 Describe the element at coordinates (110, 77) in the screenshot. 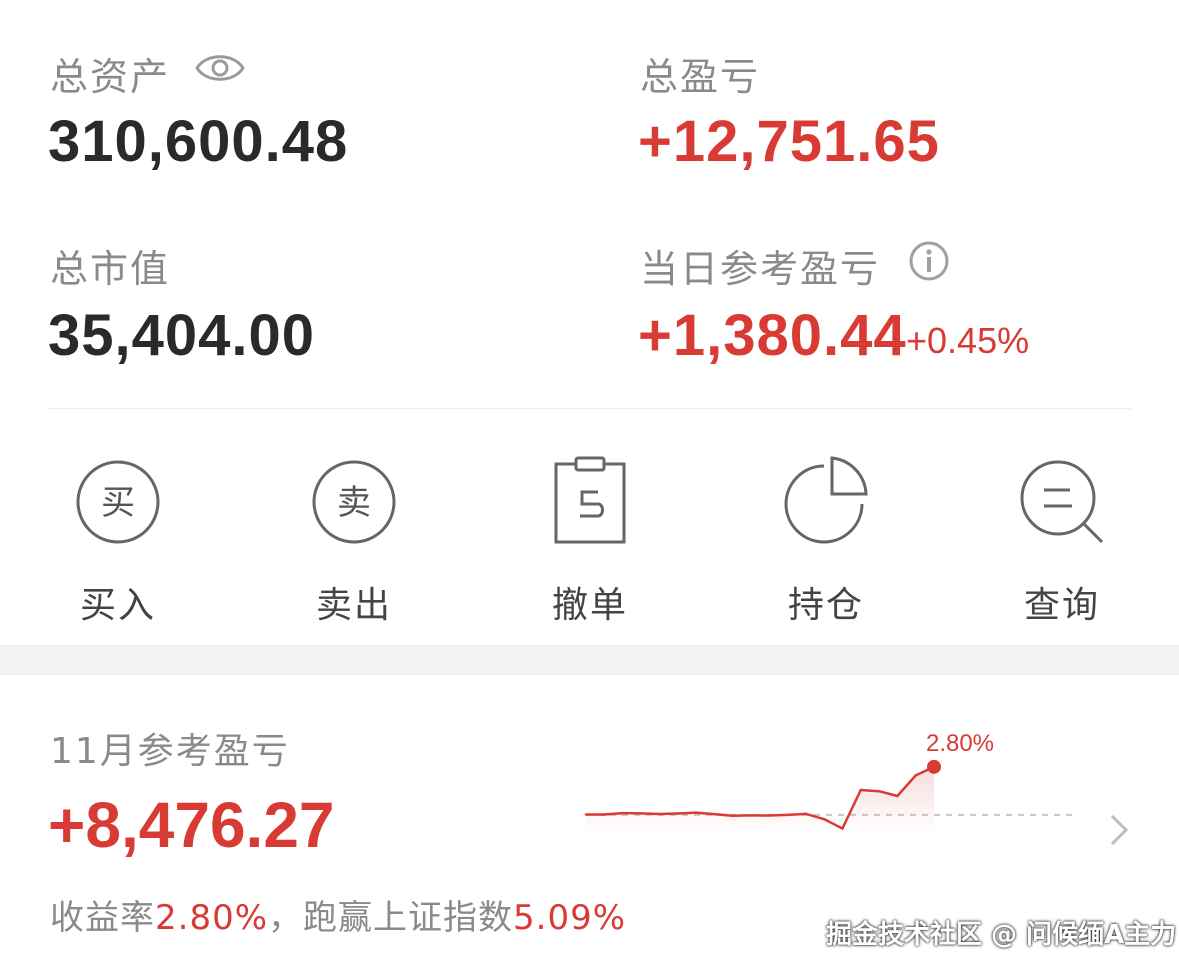

I see `total-assets-label: 总资产` at that location.